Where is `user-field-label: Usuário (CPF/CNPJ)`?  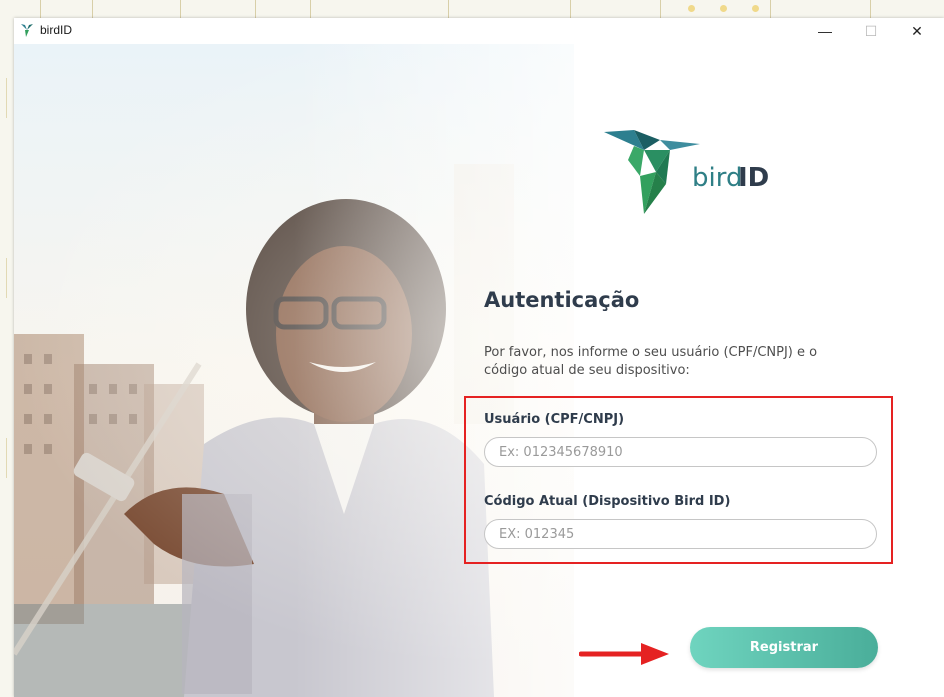 user-field-label: Usuário (CPF/CNPJ) is located at coordinates (554, 419).